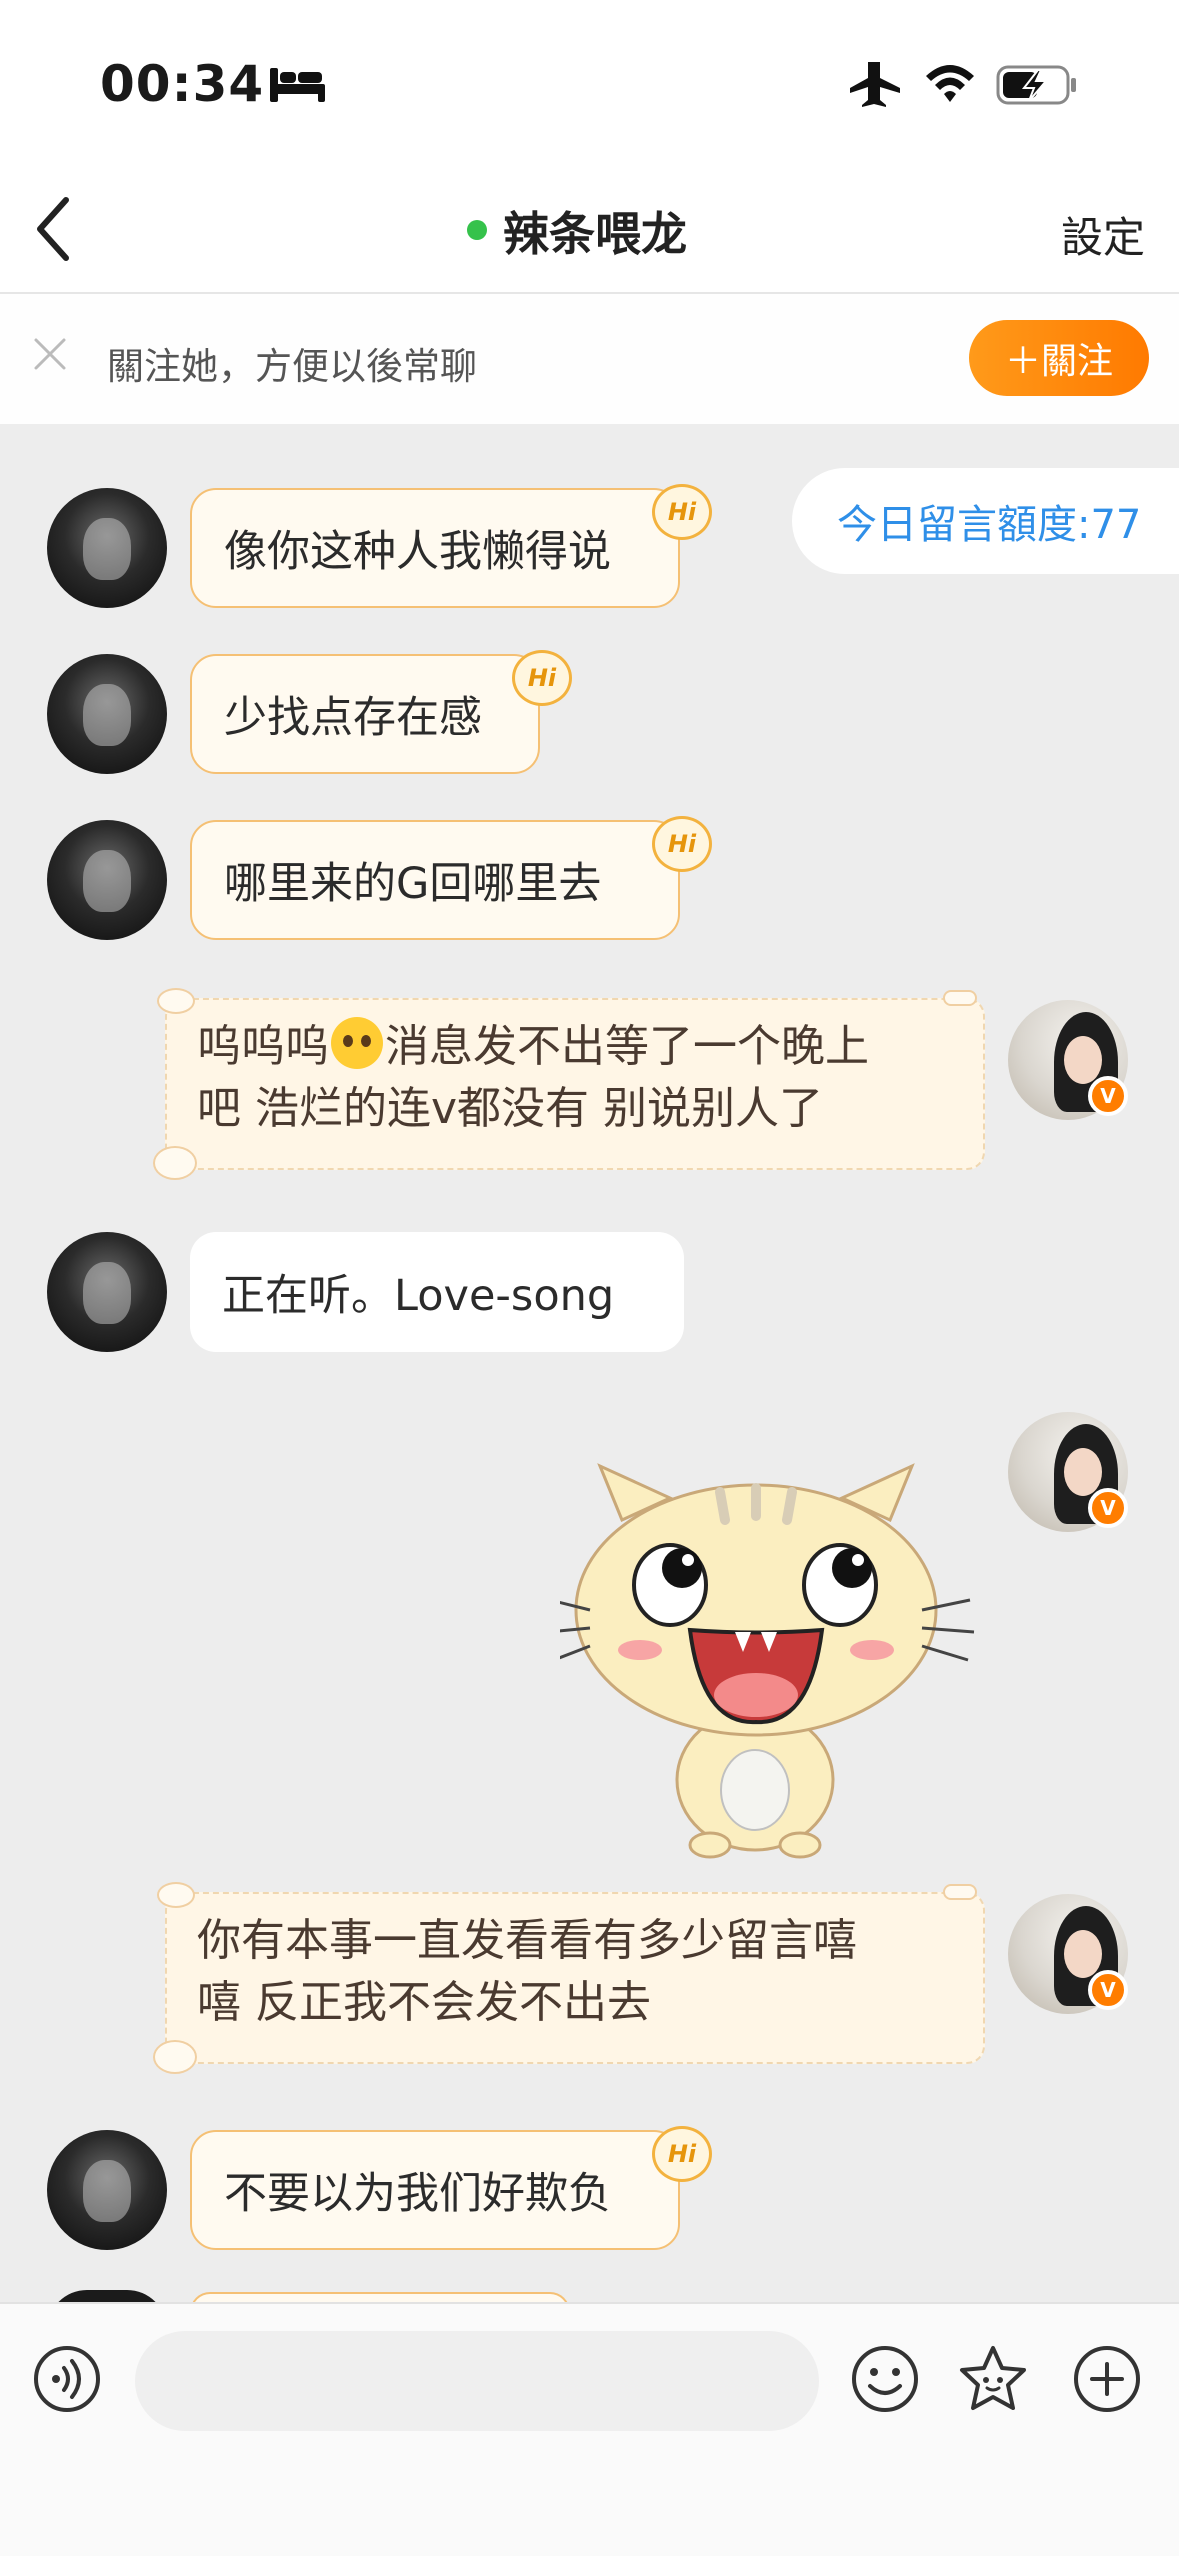  I want to click on emoji-icon, so click(885, 2379).